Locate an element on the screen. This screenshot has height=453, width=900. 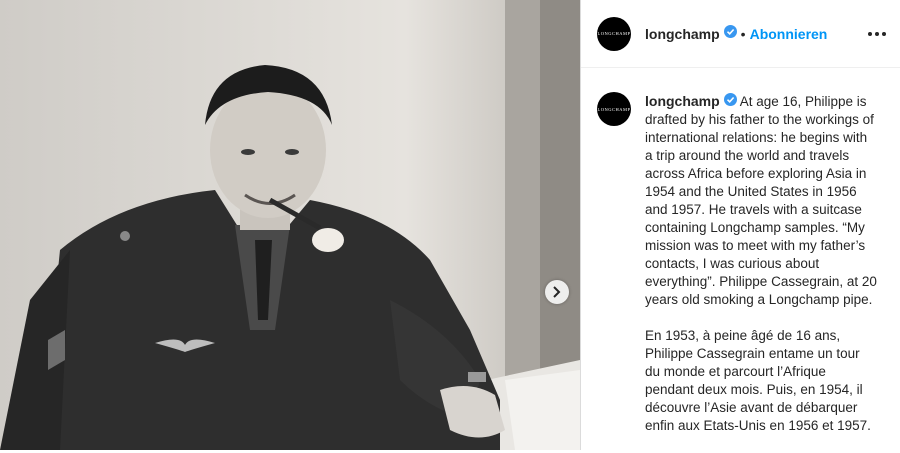
follow-button: Abonnieren is located at coordinates (789, 34).